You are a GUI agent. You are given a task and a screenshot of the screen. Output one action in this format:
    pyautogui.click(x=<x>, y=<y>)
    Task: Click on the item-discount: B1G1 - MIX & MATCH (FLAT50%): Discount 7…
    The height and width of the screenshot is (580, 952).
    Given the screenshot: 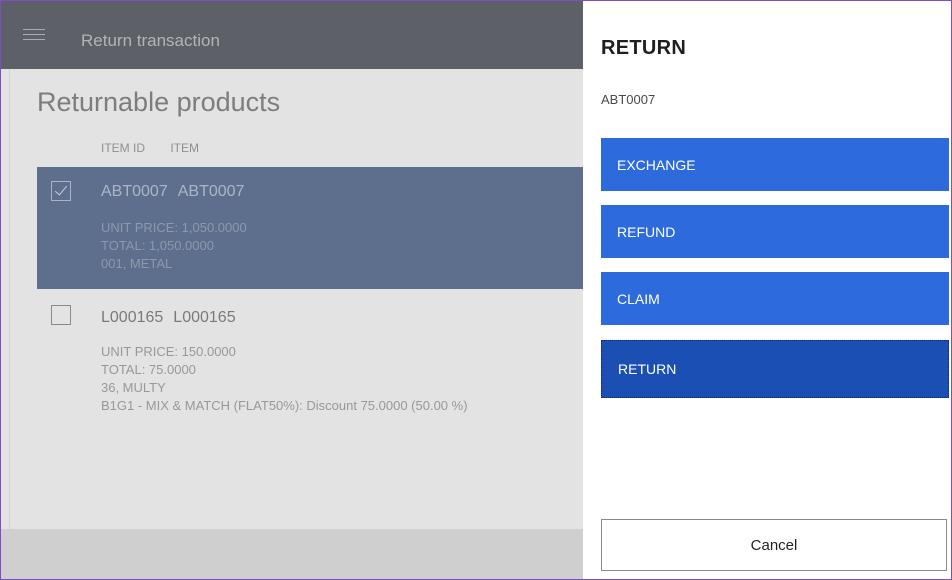 What is the action you would take?
    pyautogui.click(x=284, y=405)
    